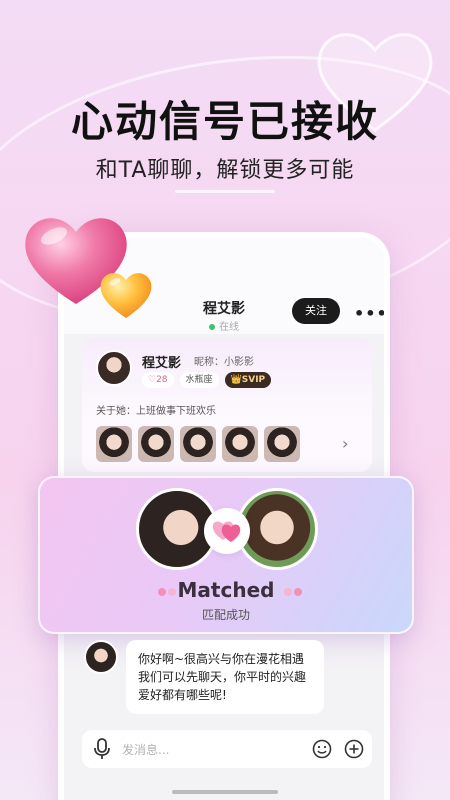 This screenshot has width=450, height=800. Describe the element at coordinates (126, 295) in the screenshot. I see `orange-heart-icon` at that location.